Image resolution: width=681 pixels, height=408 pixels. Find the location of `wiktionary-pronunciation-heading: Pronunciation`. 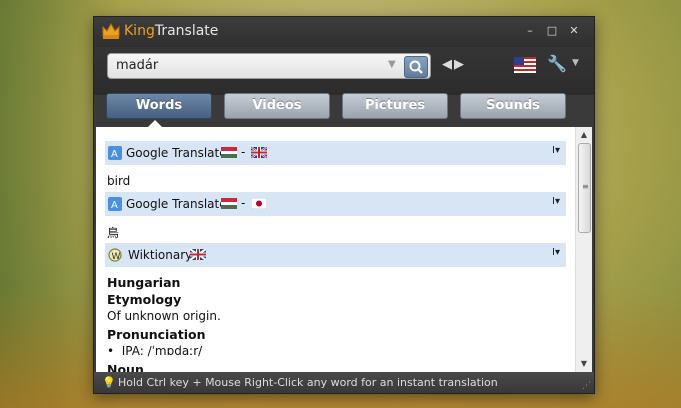

wiktionary-pronunciation-heading: Pronunciation is located at coordinates (156, 334).